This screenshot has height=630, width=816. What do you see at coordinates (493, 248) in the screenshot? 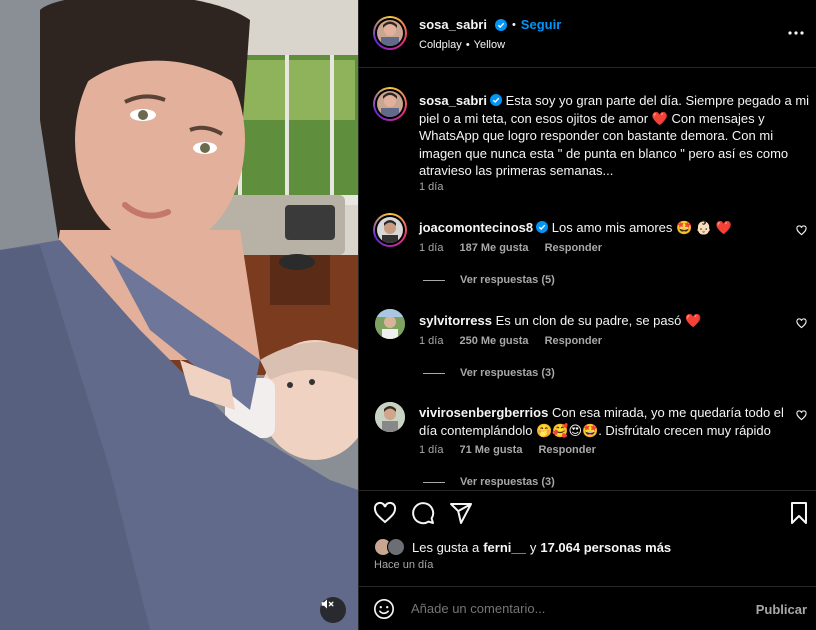
I see `comment-likes: 187 Me gusta` at bounding box center [493, 248].